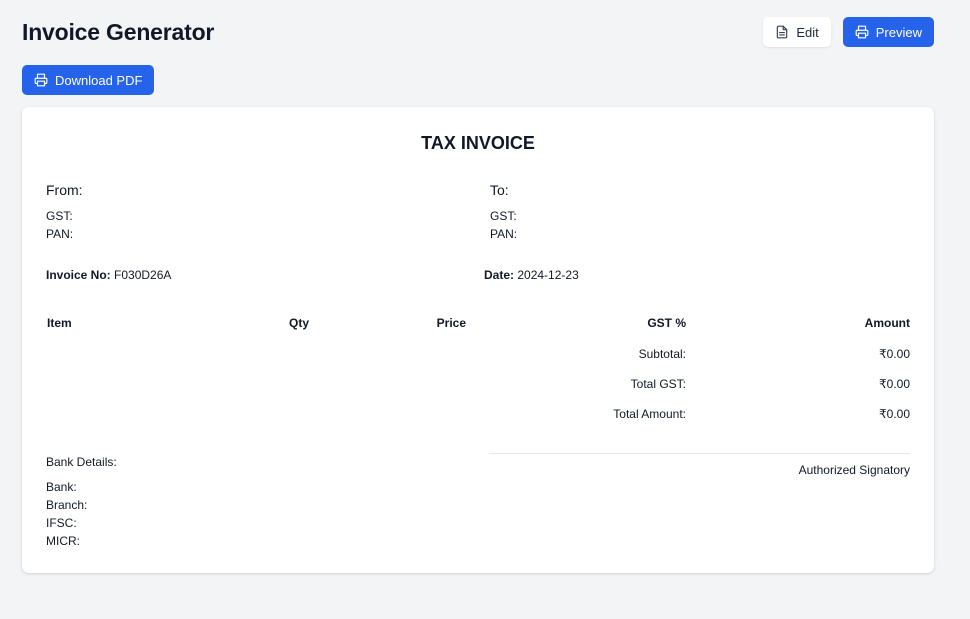 This screenshot has height=619, width=970. Describe the element at coordinates (67, 505) in the screenshot. I see `bank-branch: Branch:` at that location.